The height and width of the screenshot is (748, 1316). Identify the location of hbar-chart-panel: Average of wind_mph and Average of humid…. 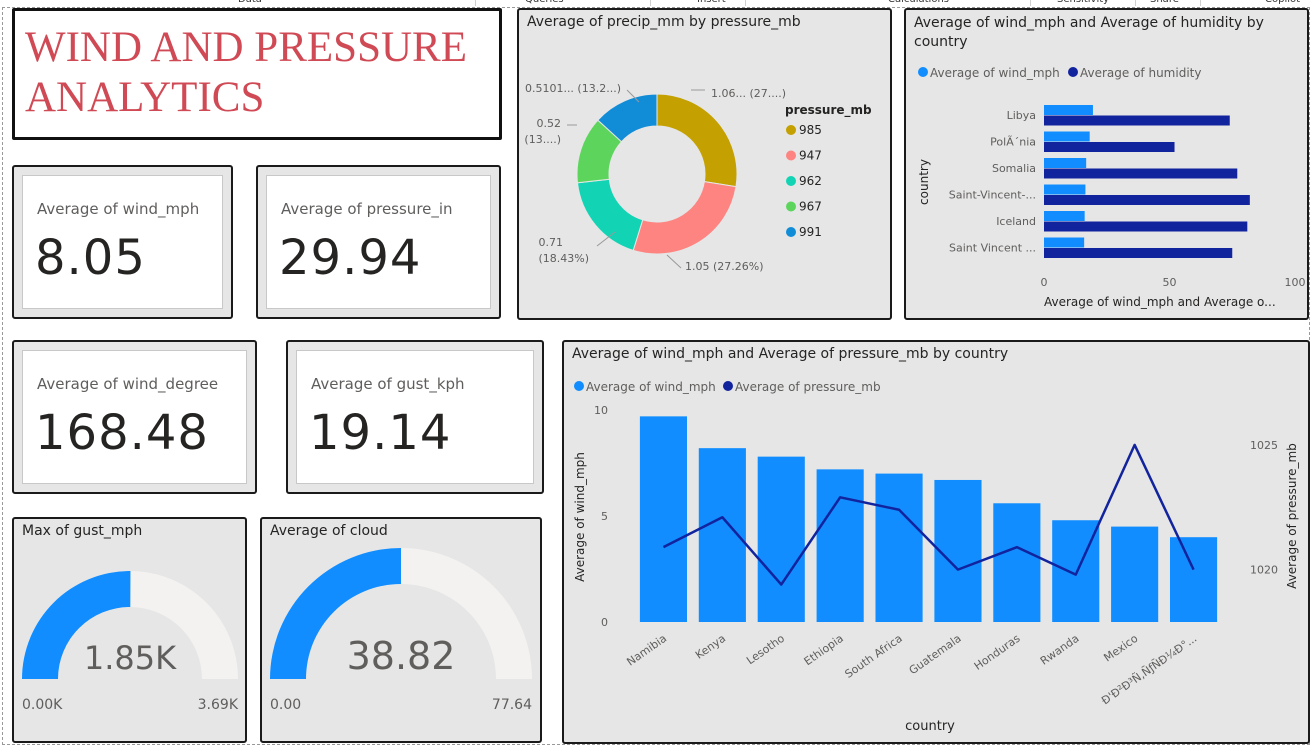
(1106, 164).